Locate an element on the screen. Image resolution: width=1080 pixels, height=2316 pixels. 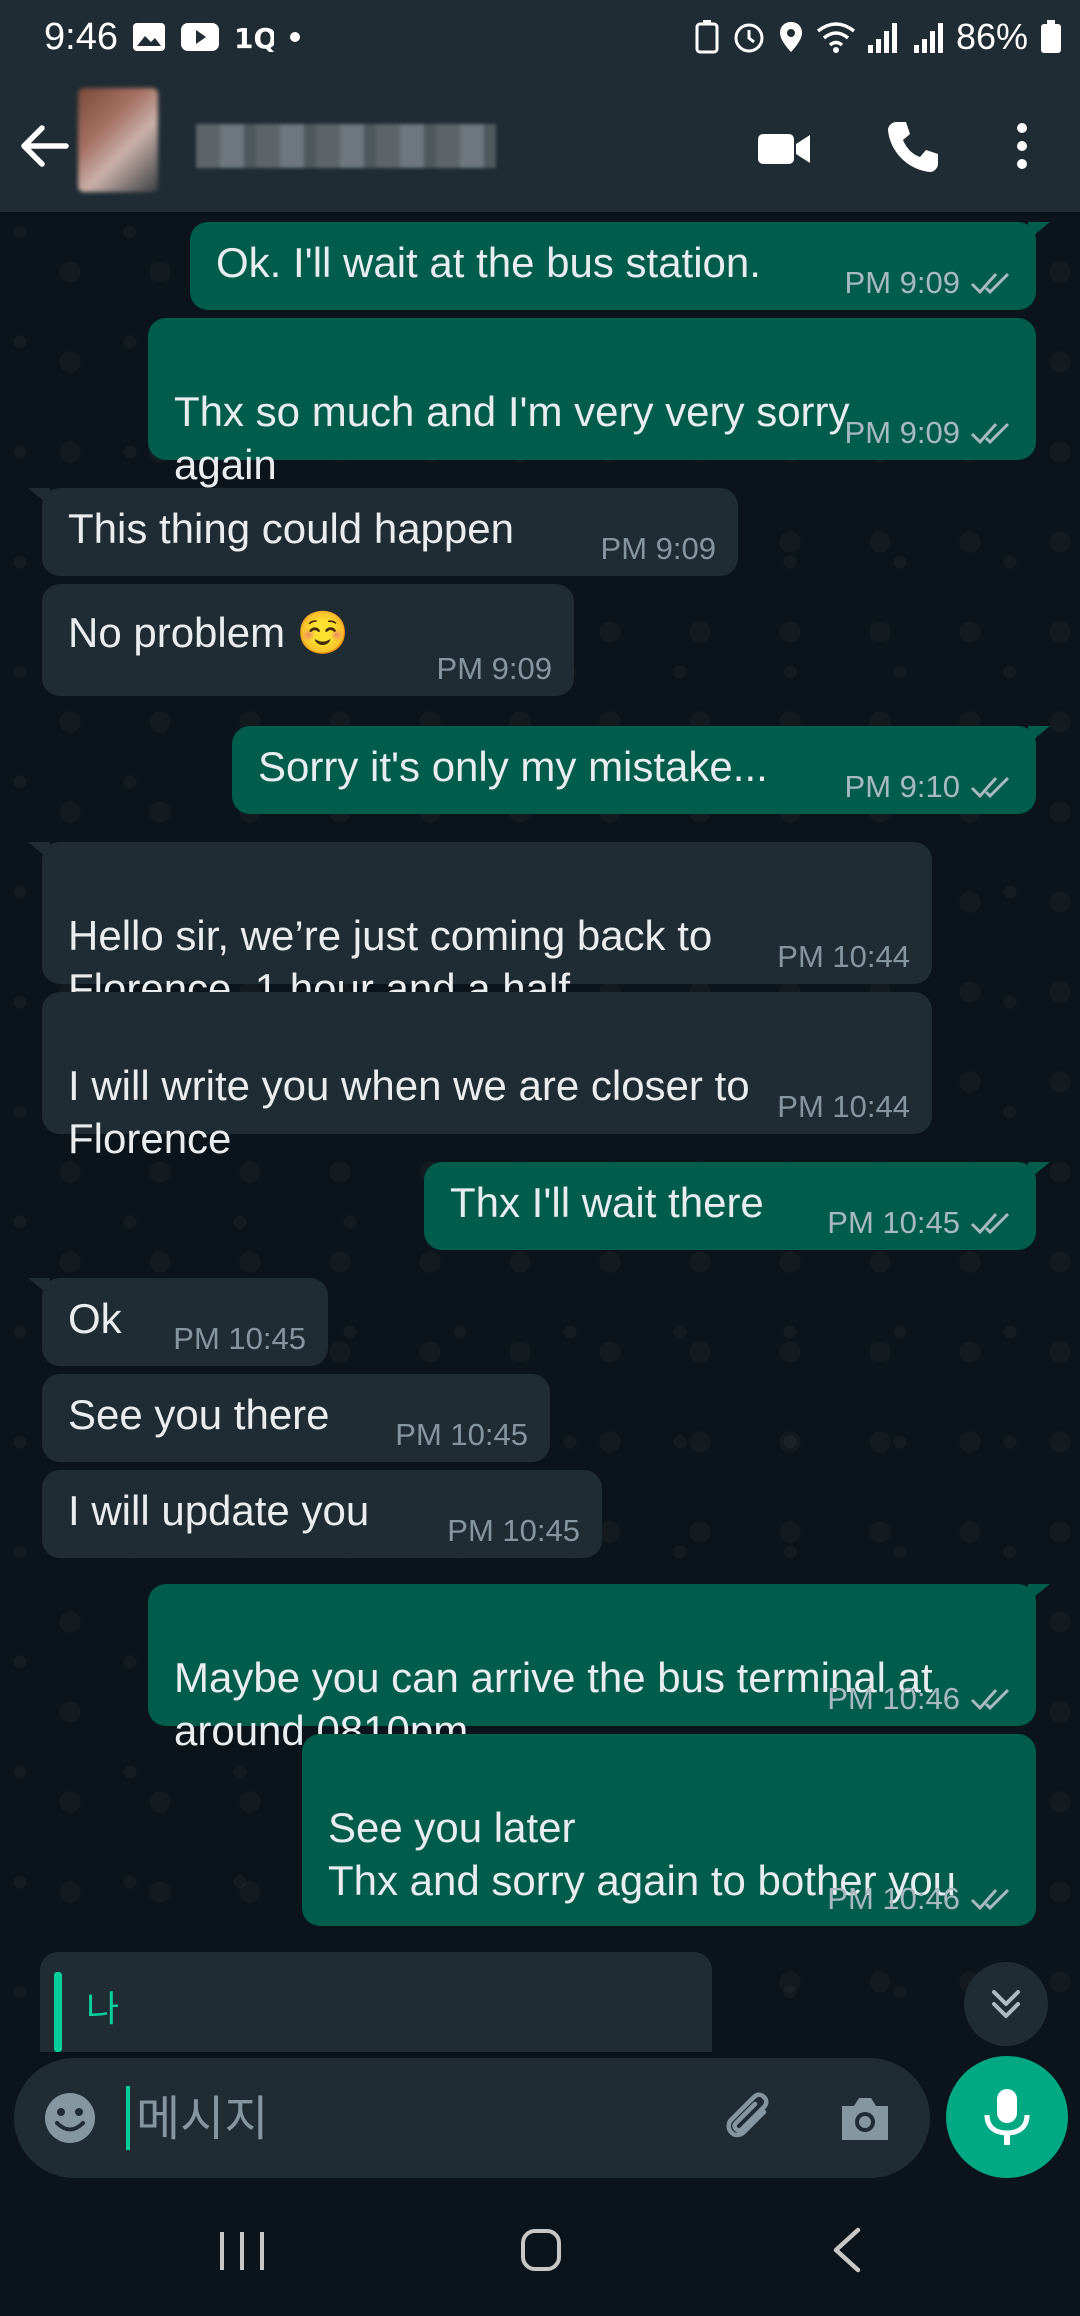
signal-icon is located at coordinates (882, 38).